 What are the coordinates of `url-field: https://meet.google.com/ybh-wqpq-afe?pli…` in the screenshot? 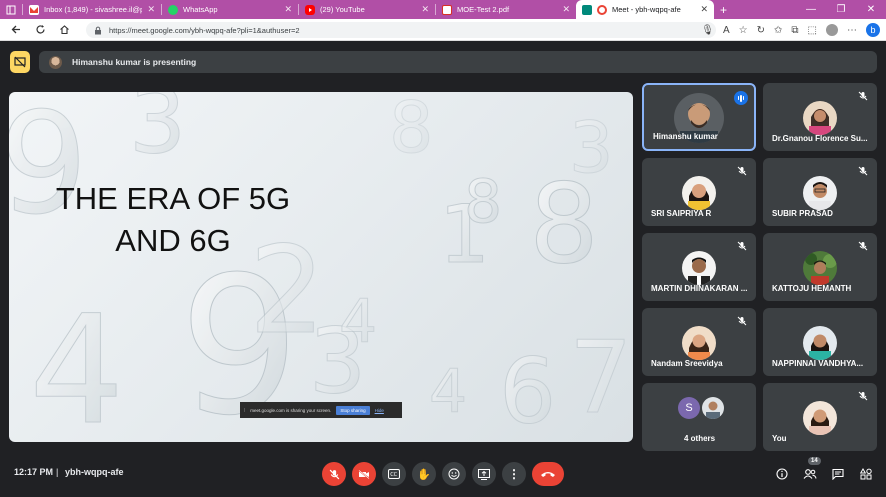 It's located at (401, 30).